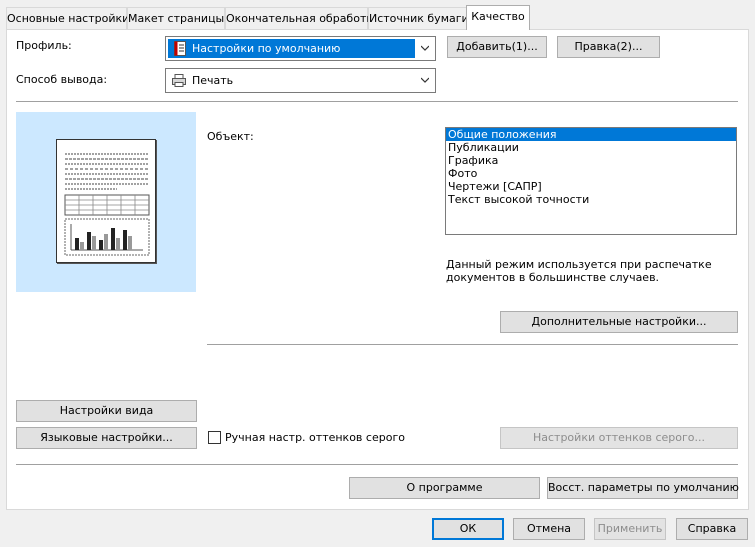 Image resolution: width=755 pixels, height=547 pixels. I want to click on tab-quality: Качество, so click(498, 17).